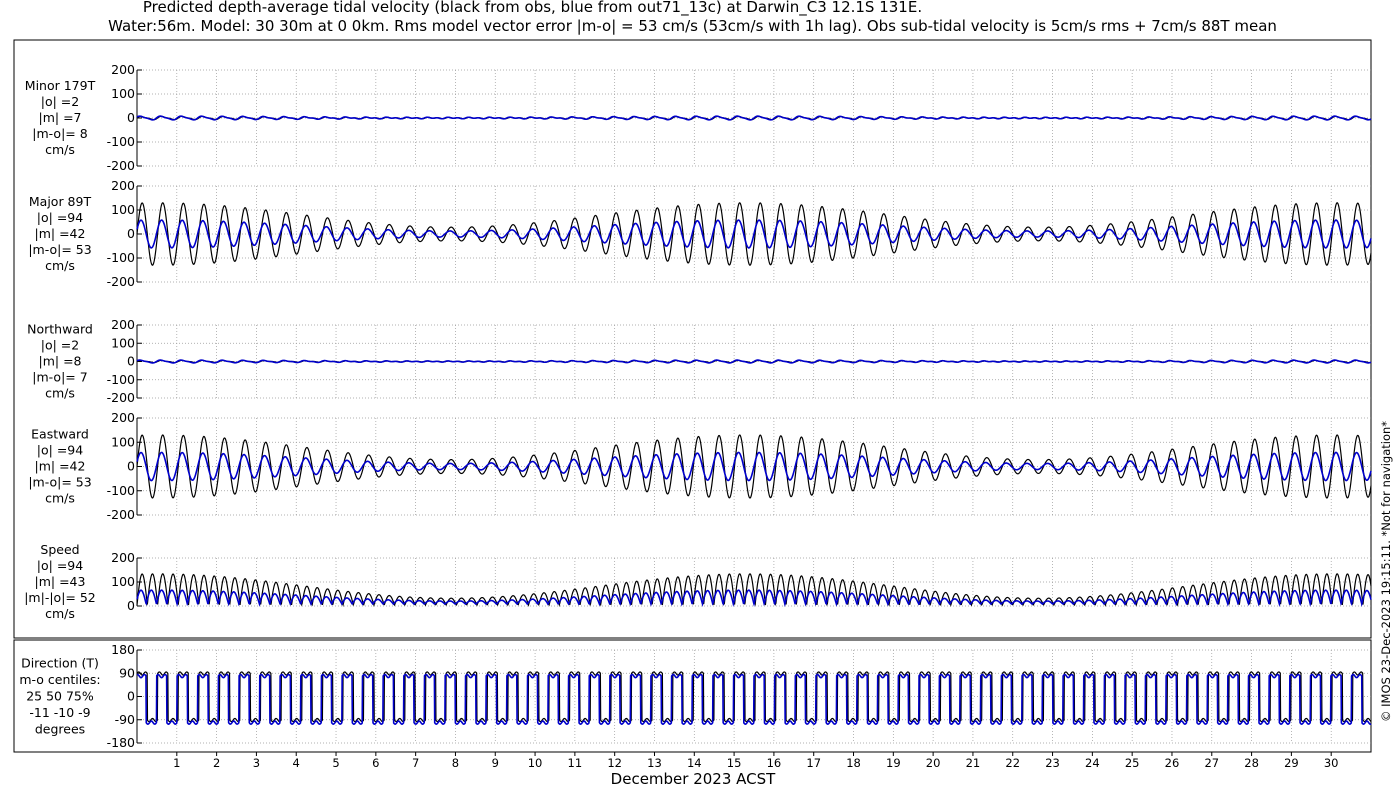  I want to click on x-tick-label: 27, so click(1211, 763).